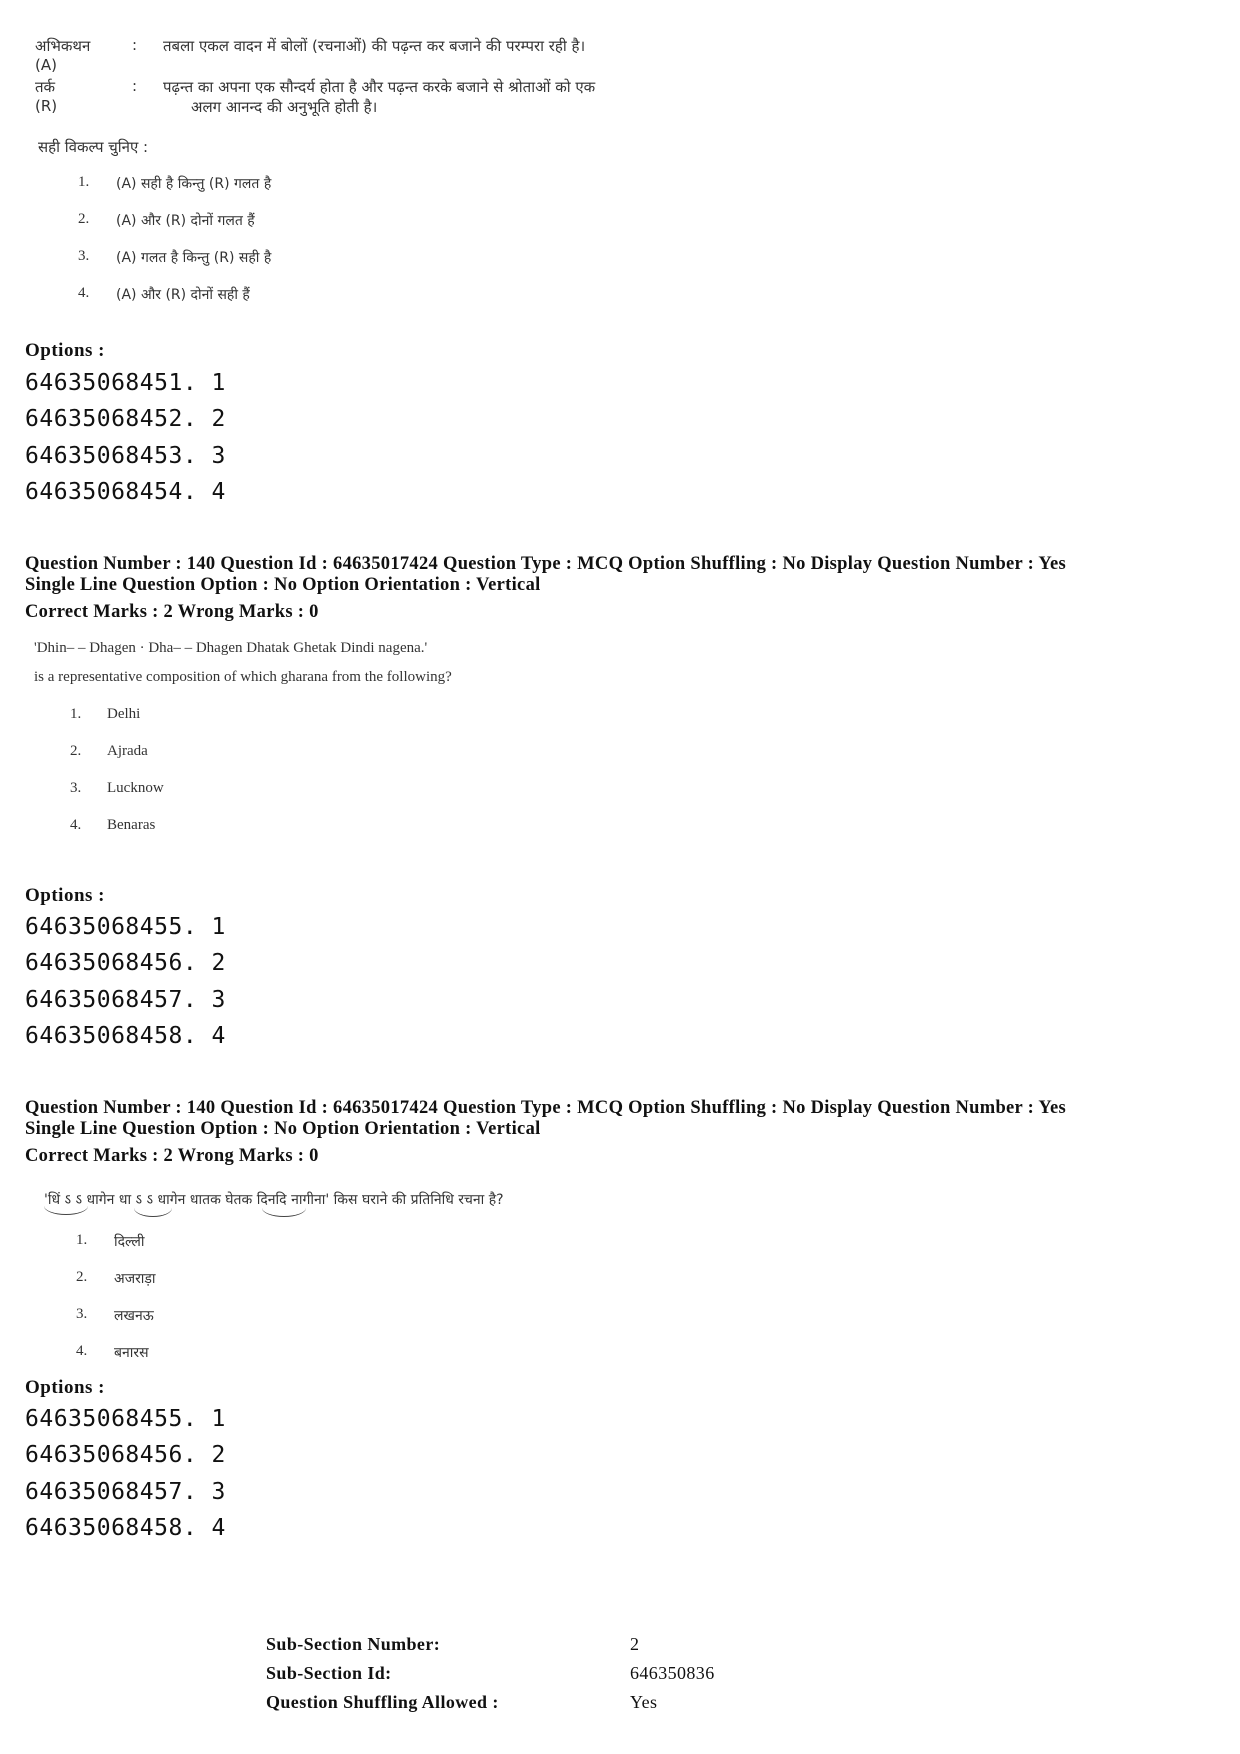 The image size is (1240, 1754). What do you see at coordinates (125, 492) in the screenshot?
I see `option-id: 64635068454. 4` at bounding box center [125, 492].